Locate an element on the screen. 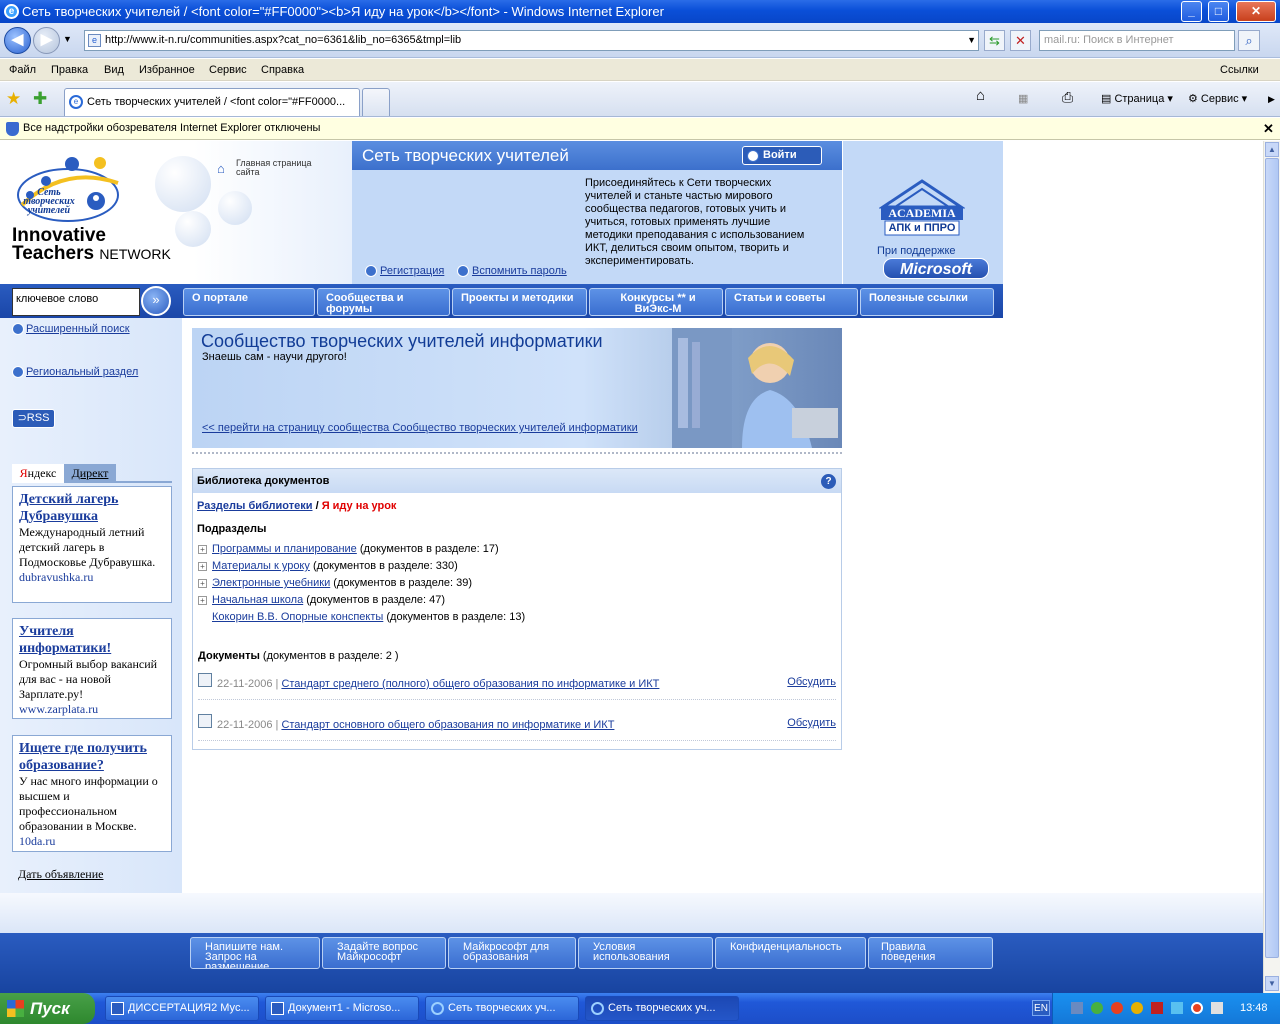 This screenshot has width=1280, height=1024. nav-communities: Сообщества и форумы is located at coordinates (383, 302).